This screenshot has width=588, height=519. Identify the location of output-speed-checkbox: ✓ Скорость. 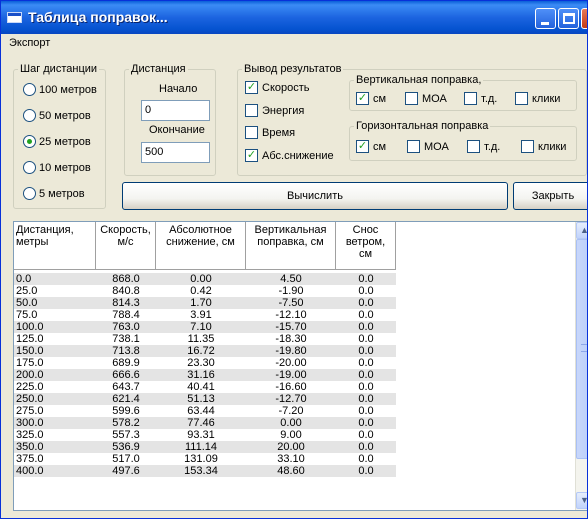
(277, 87).